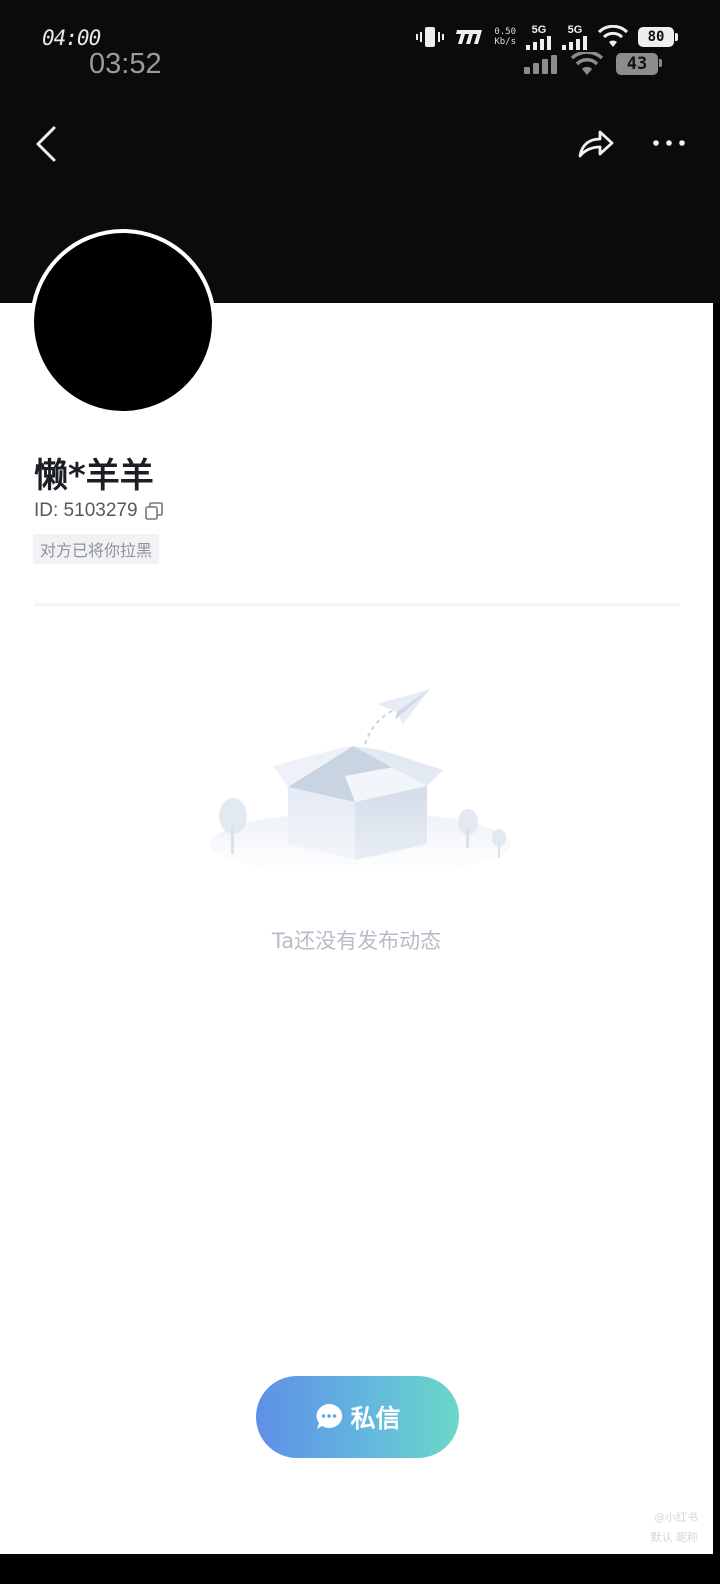 This screenshot has width=720, height=1584. I want to click on message-button: 私信, so click(357, 1417).